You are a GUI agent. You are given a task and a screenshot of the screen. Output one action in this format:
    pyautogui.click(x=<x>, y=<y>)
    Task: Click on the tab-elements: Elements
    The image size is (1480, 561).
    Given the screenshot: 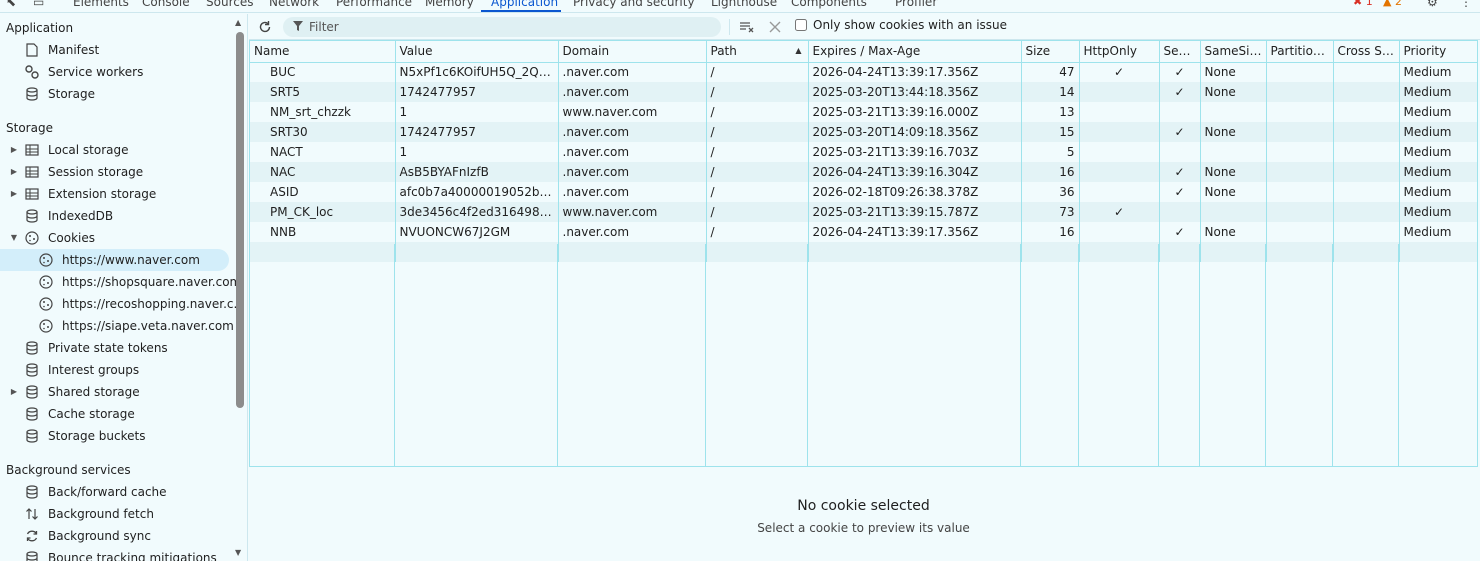 What is the action you would take?
    pyautogui.click(x=101, y=4)
    